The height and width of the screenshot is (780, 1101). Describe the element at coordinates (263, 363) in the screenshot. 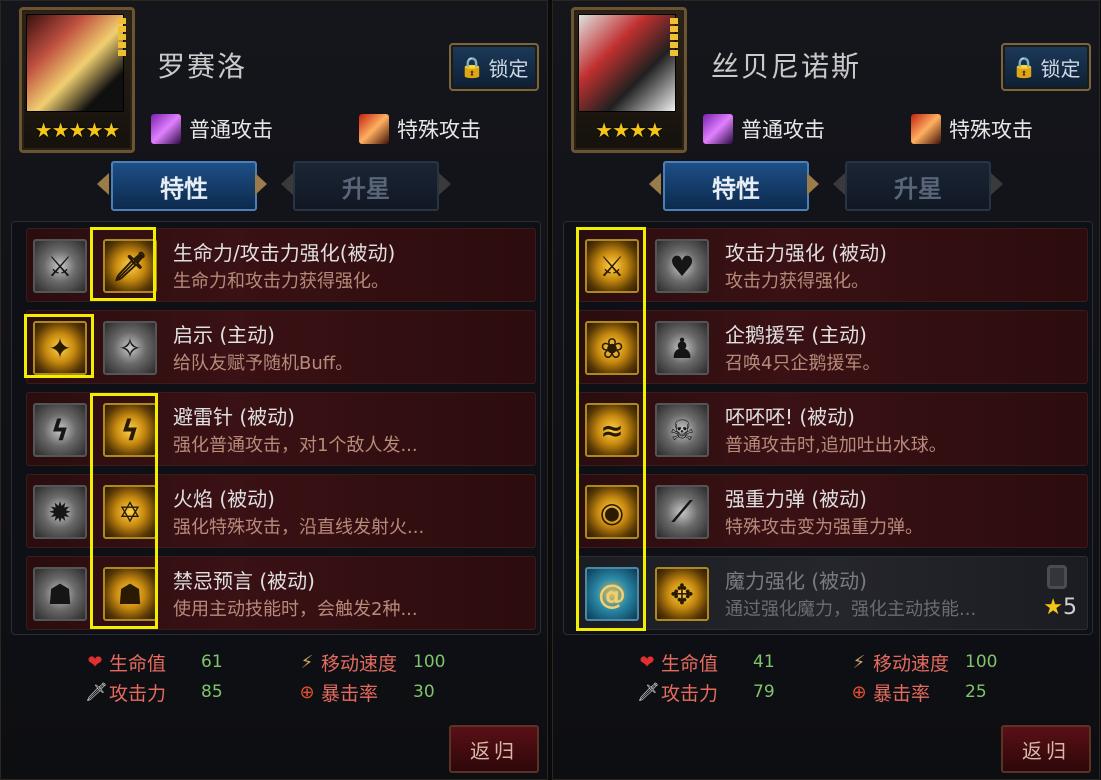

I see `skill-desc: 给队友赋予随机Buff。` at that location.